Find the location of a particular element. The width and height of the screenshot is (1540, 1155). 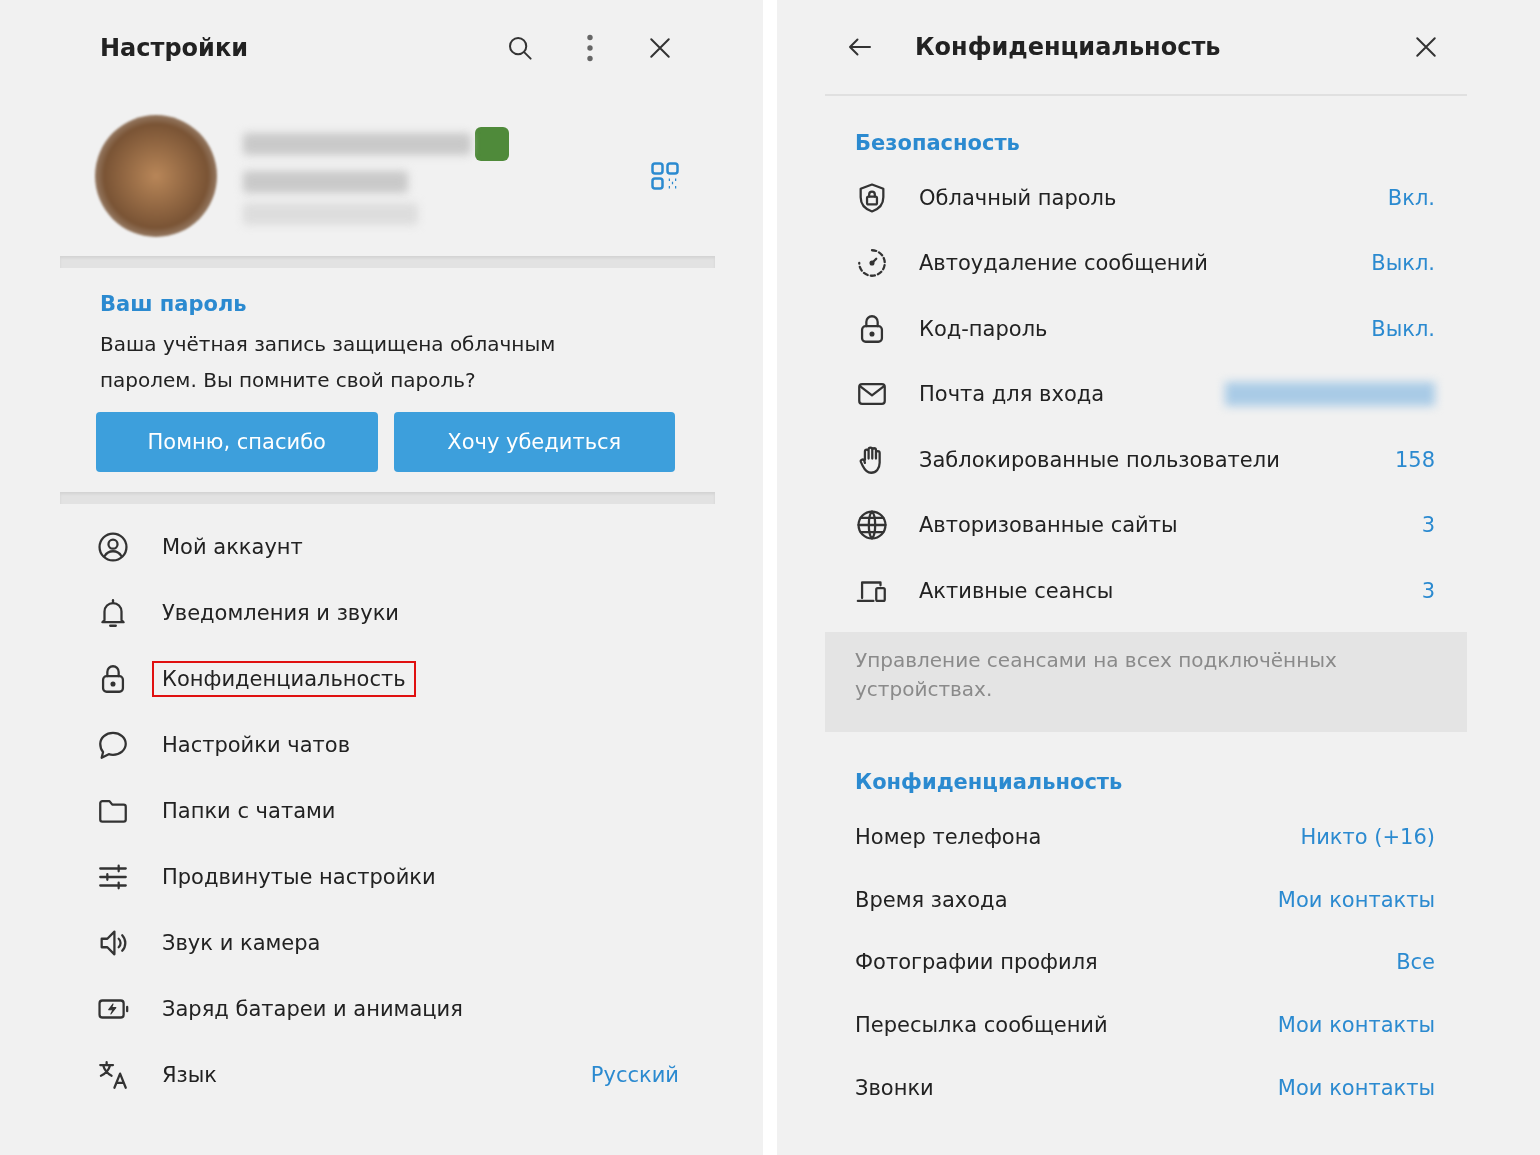

setting-value: Вкл. is located at coordinates (1411, 197).